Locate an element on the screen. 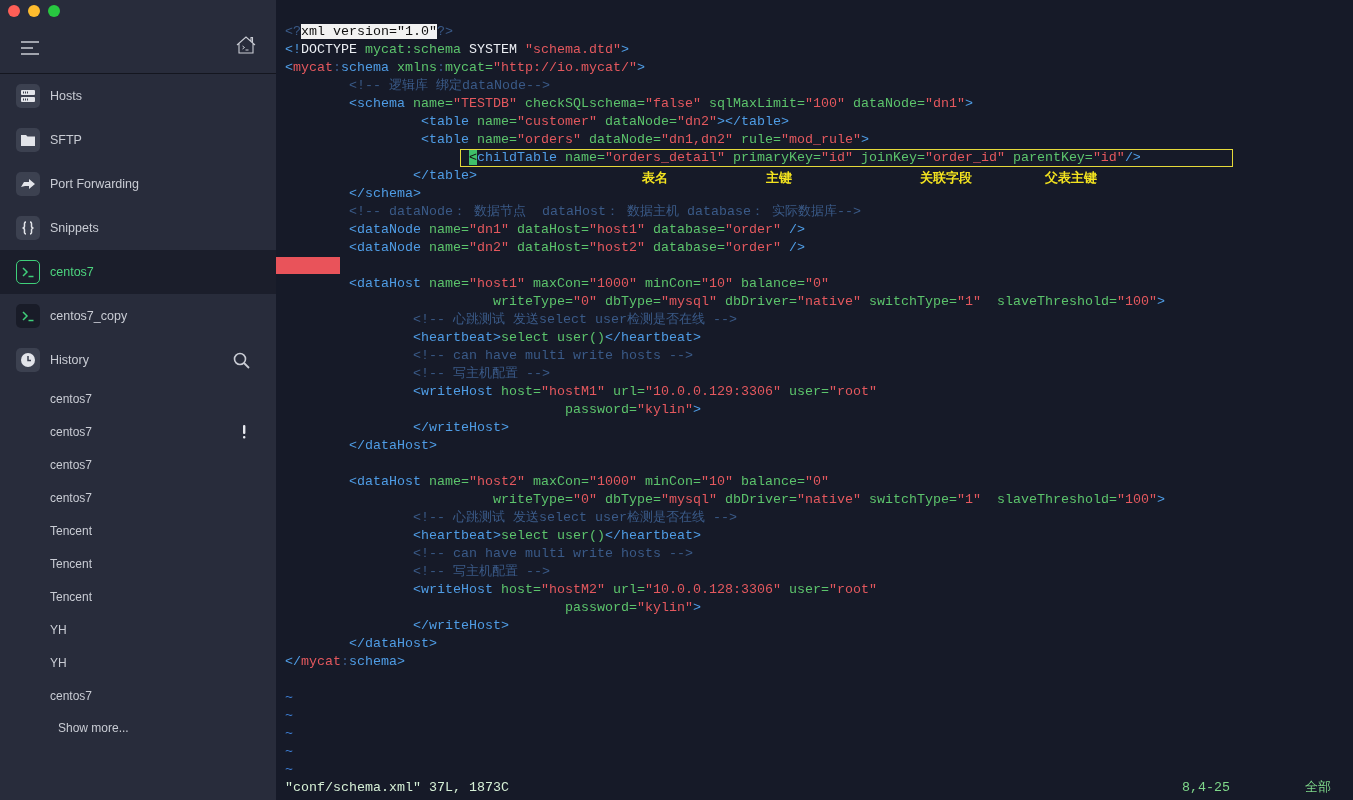 Image resolution: width=1353 pixels, height=800 pixels. minimize-button is located at coordinates (34, 11).